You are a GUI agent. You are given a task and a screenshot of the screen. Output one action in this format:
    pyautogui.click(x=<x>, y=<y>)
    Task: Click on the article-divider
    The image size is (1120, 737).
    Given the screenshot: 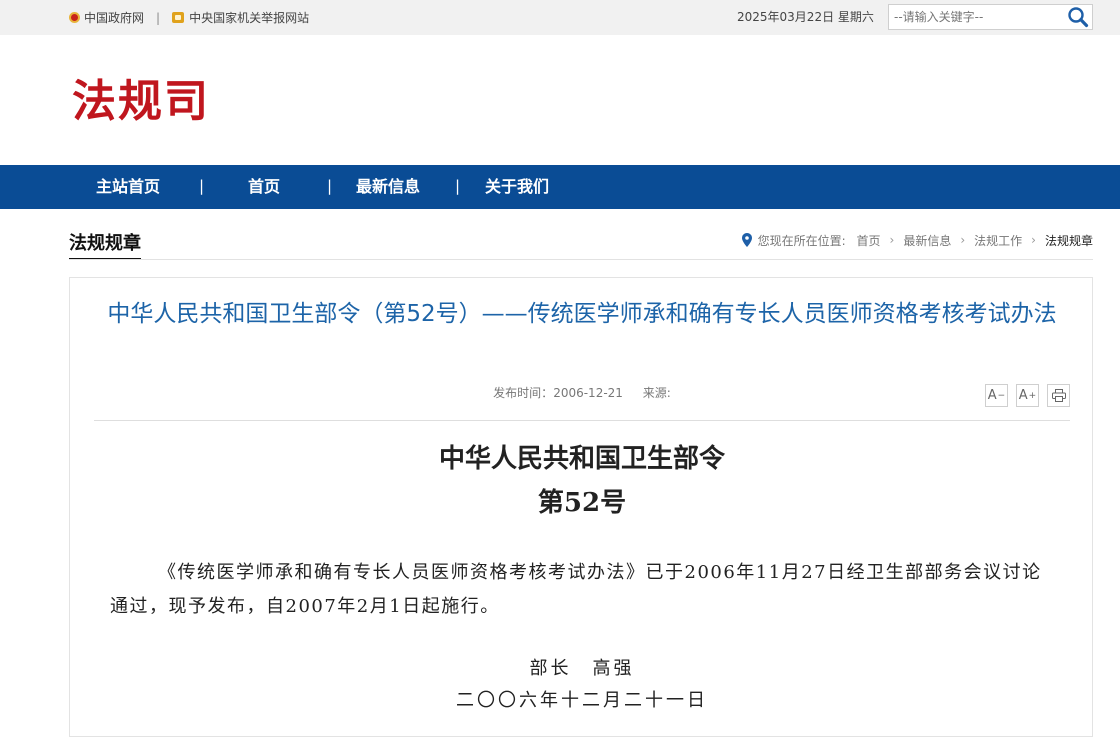 What is the action you would take?
    pyautogui.click(x=582, y=420)
    